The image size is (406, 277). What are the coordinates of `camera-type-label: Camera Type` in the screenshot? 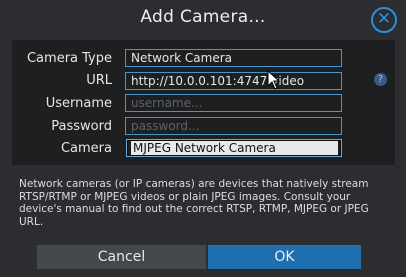 It's located at (69, 58).